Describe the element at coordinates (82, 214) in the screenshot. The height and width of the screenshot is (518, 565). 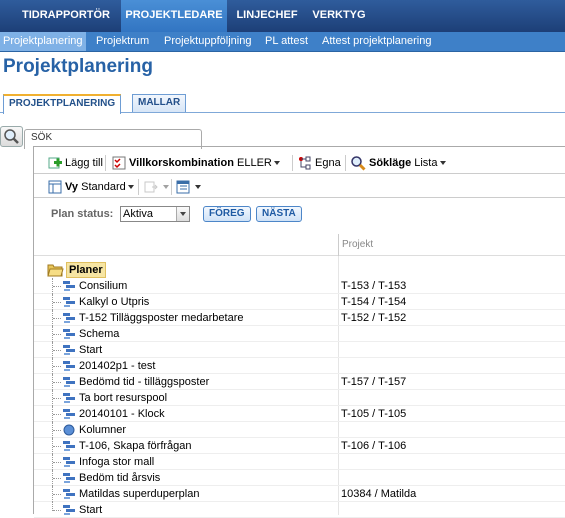
I see `plan-status-label: Plan status:` at that location.